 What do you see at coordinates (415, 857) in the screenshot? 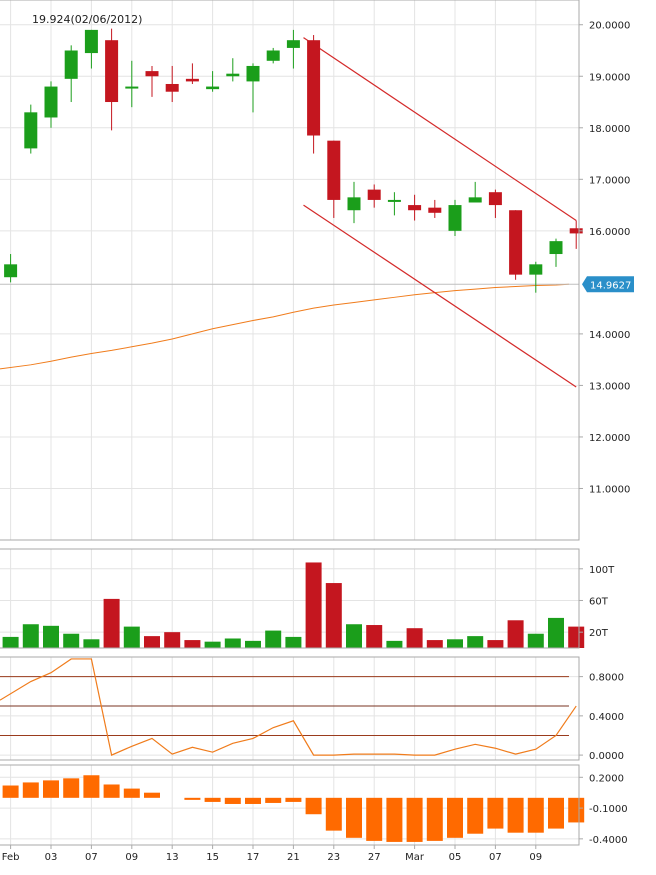
I see `x-axis-label-10: Mar` at bounding box center [415, 857].